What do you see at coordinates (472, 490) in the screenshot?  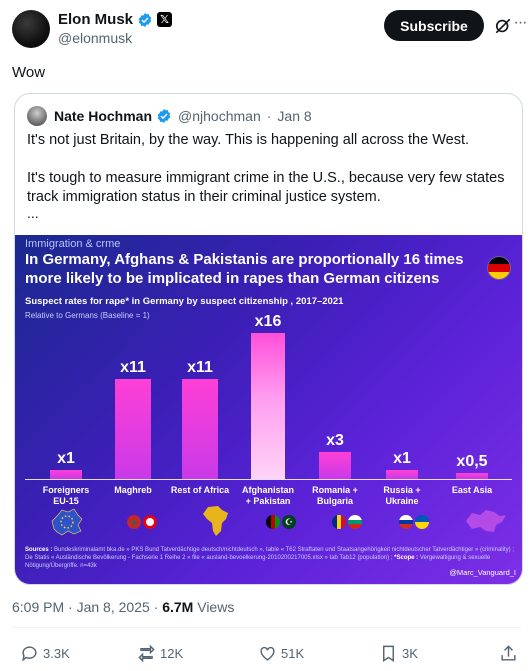 I see `category-label: East Asia` at bounding box center [472, 490].